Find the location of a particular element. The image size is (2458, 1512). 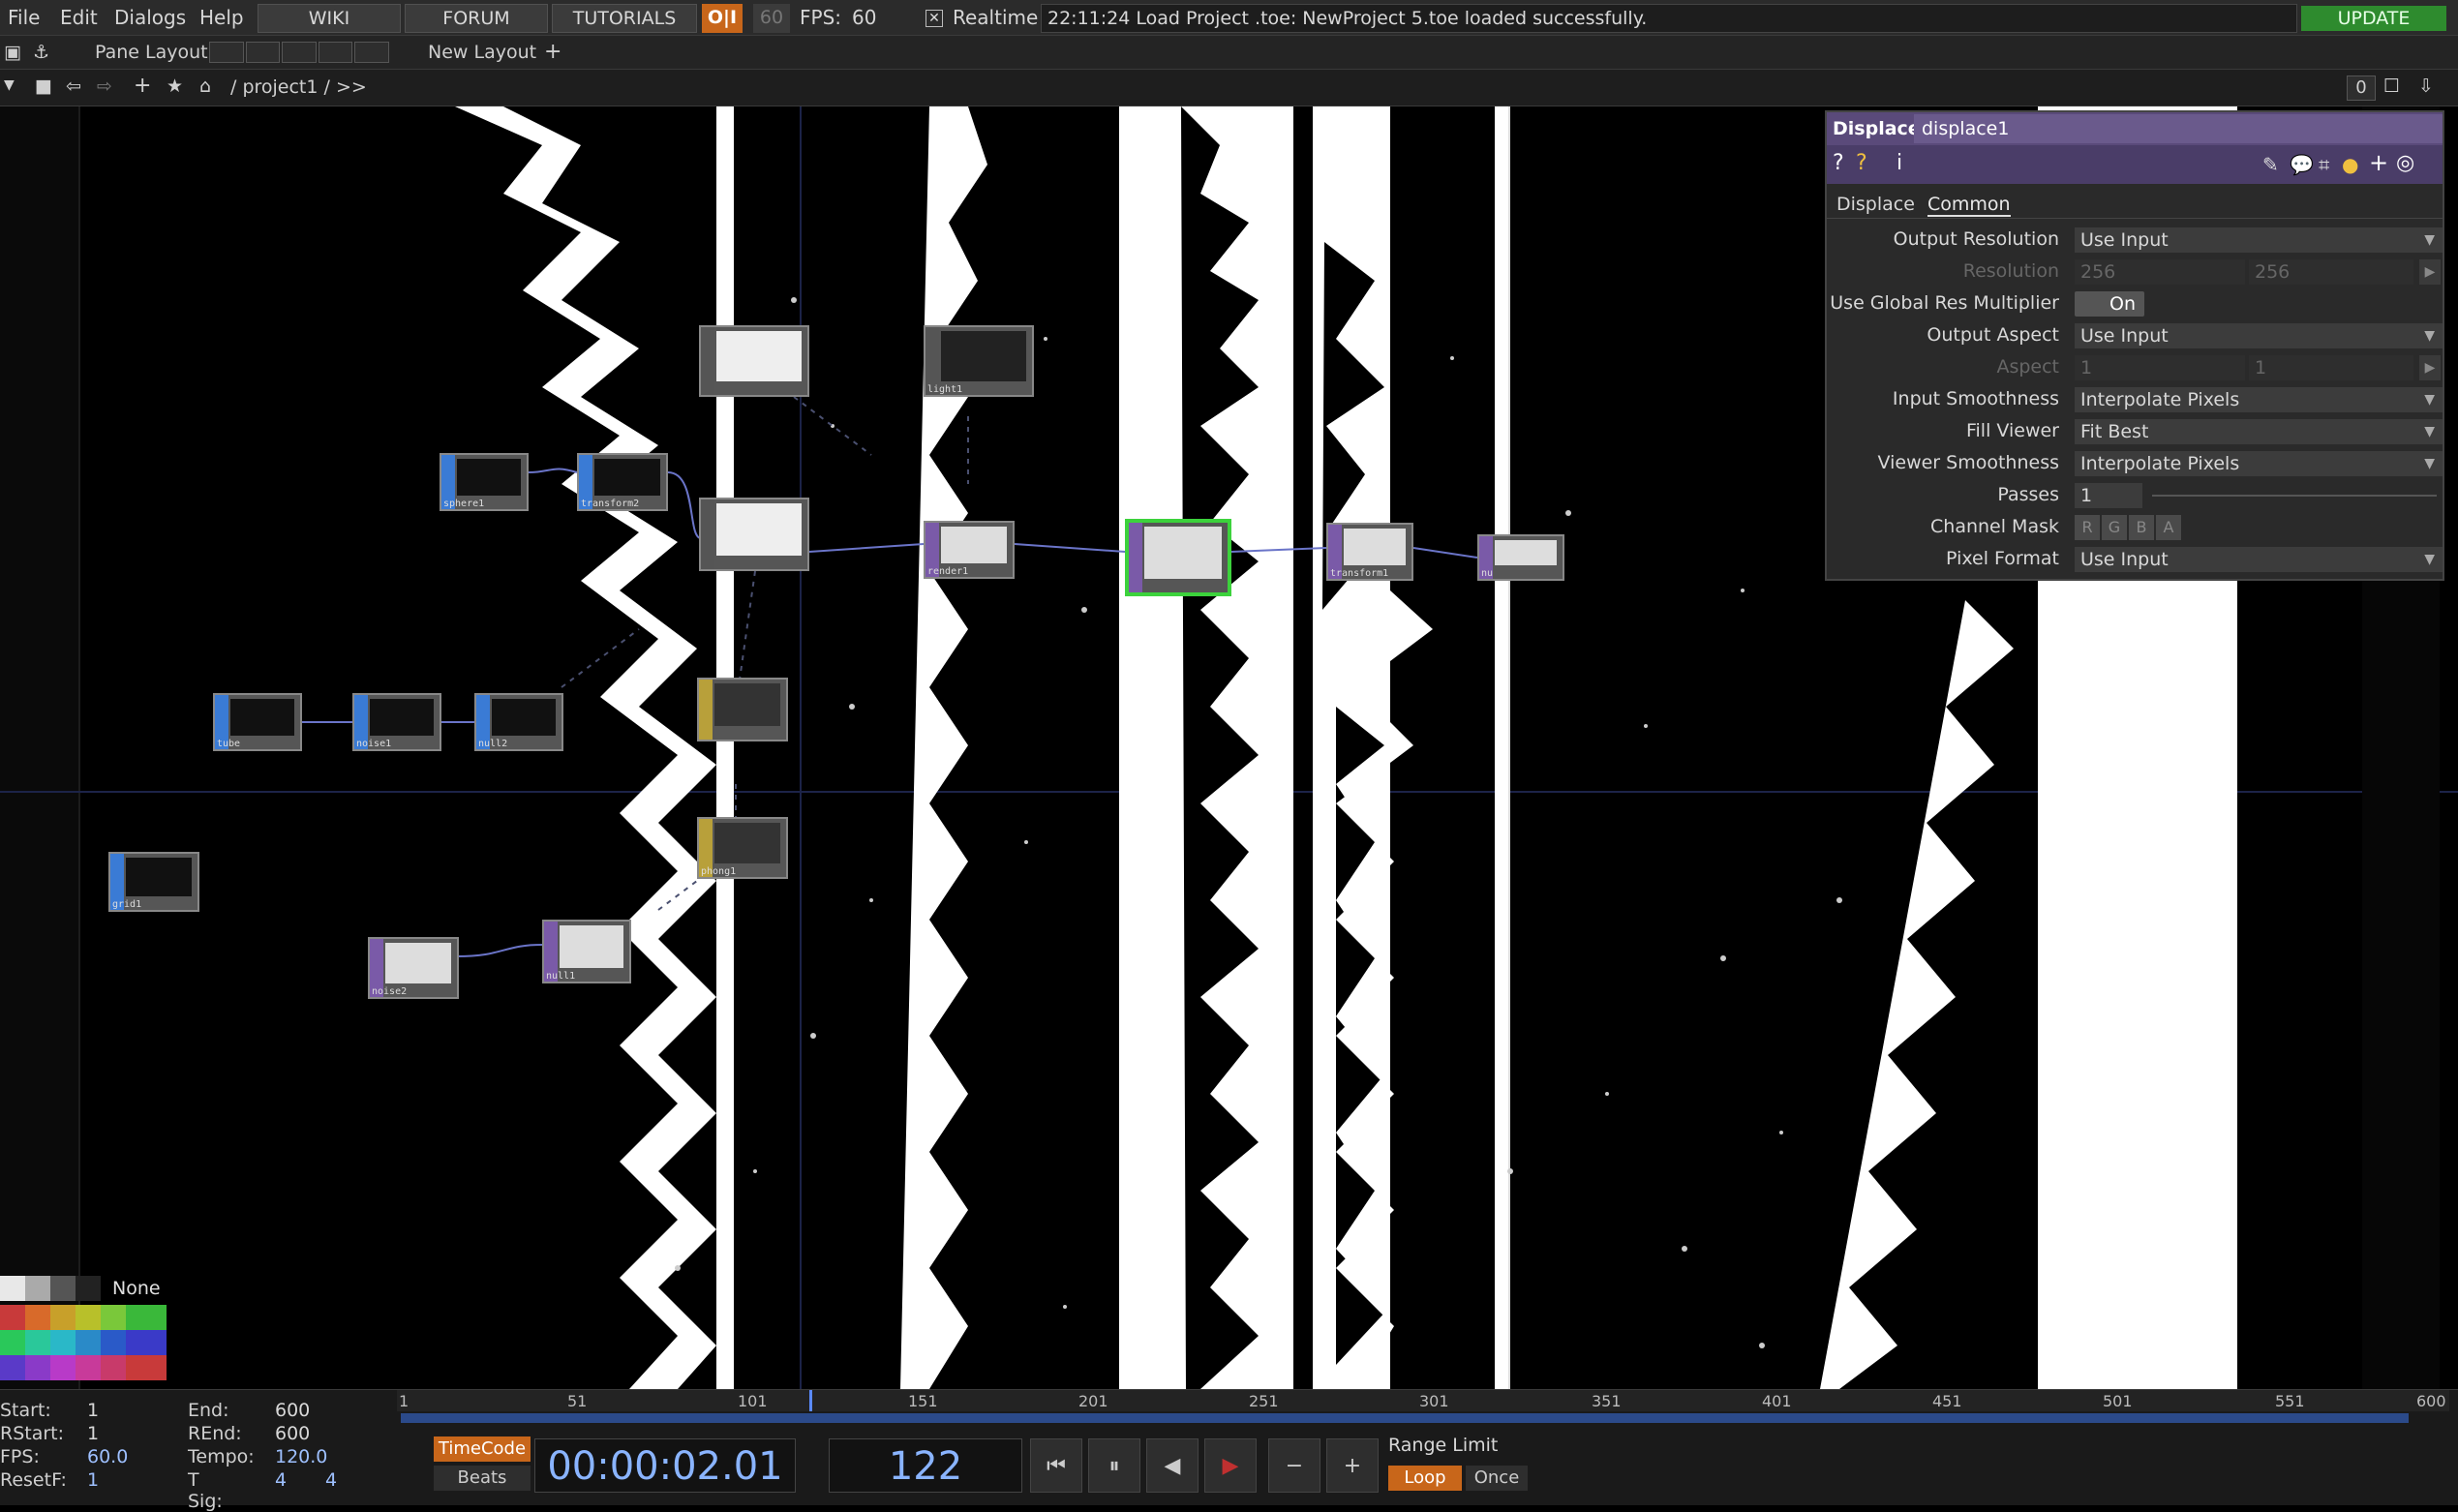

new-layout-label: New Layout is located at coordinates (482, 52).